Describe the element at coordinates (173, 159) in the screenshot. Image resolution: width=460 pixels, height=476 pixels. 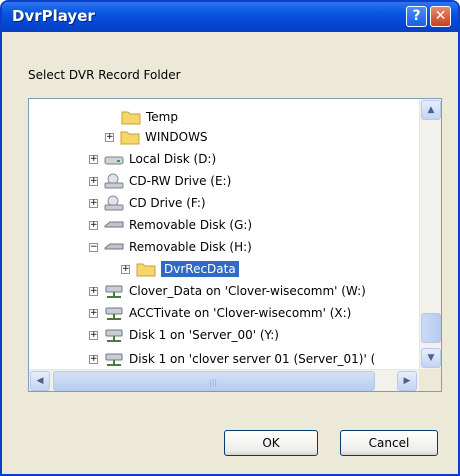
I see `tree-item-label: Local Disk (D:)` at that location.